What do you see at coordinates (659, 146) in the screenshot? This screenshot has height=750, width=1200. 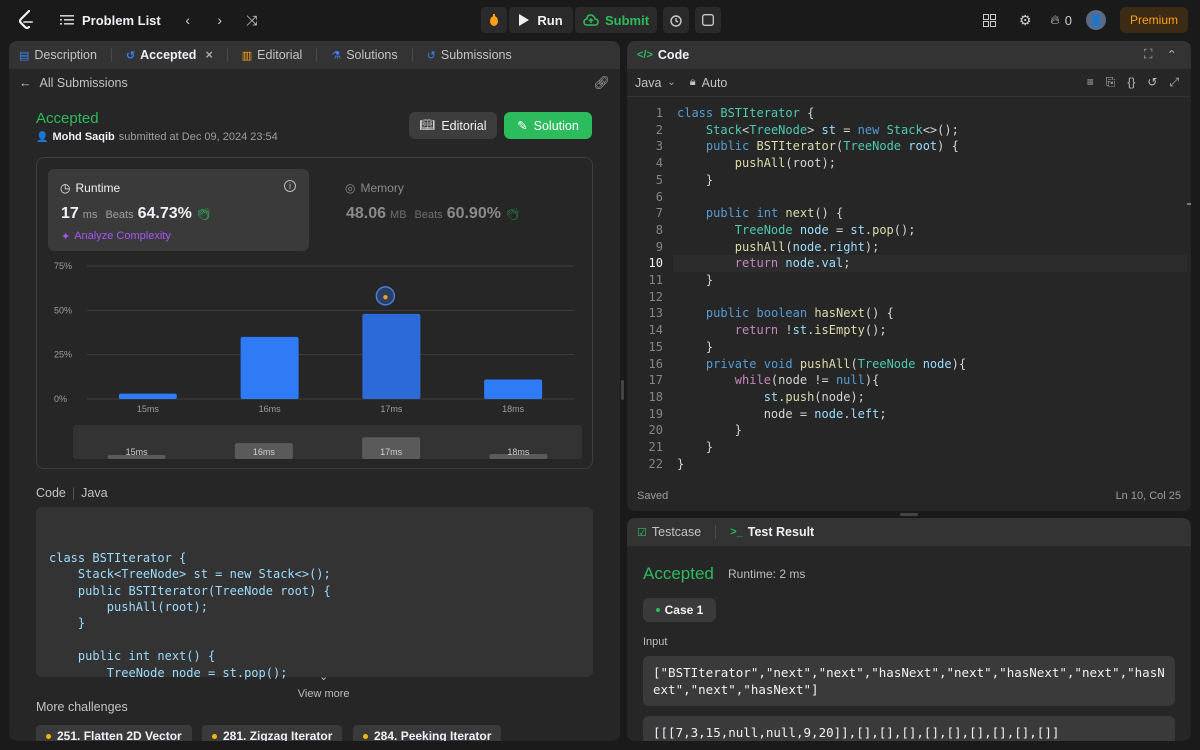 I see `line-number: 3` at bounding box center [659, 146].